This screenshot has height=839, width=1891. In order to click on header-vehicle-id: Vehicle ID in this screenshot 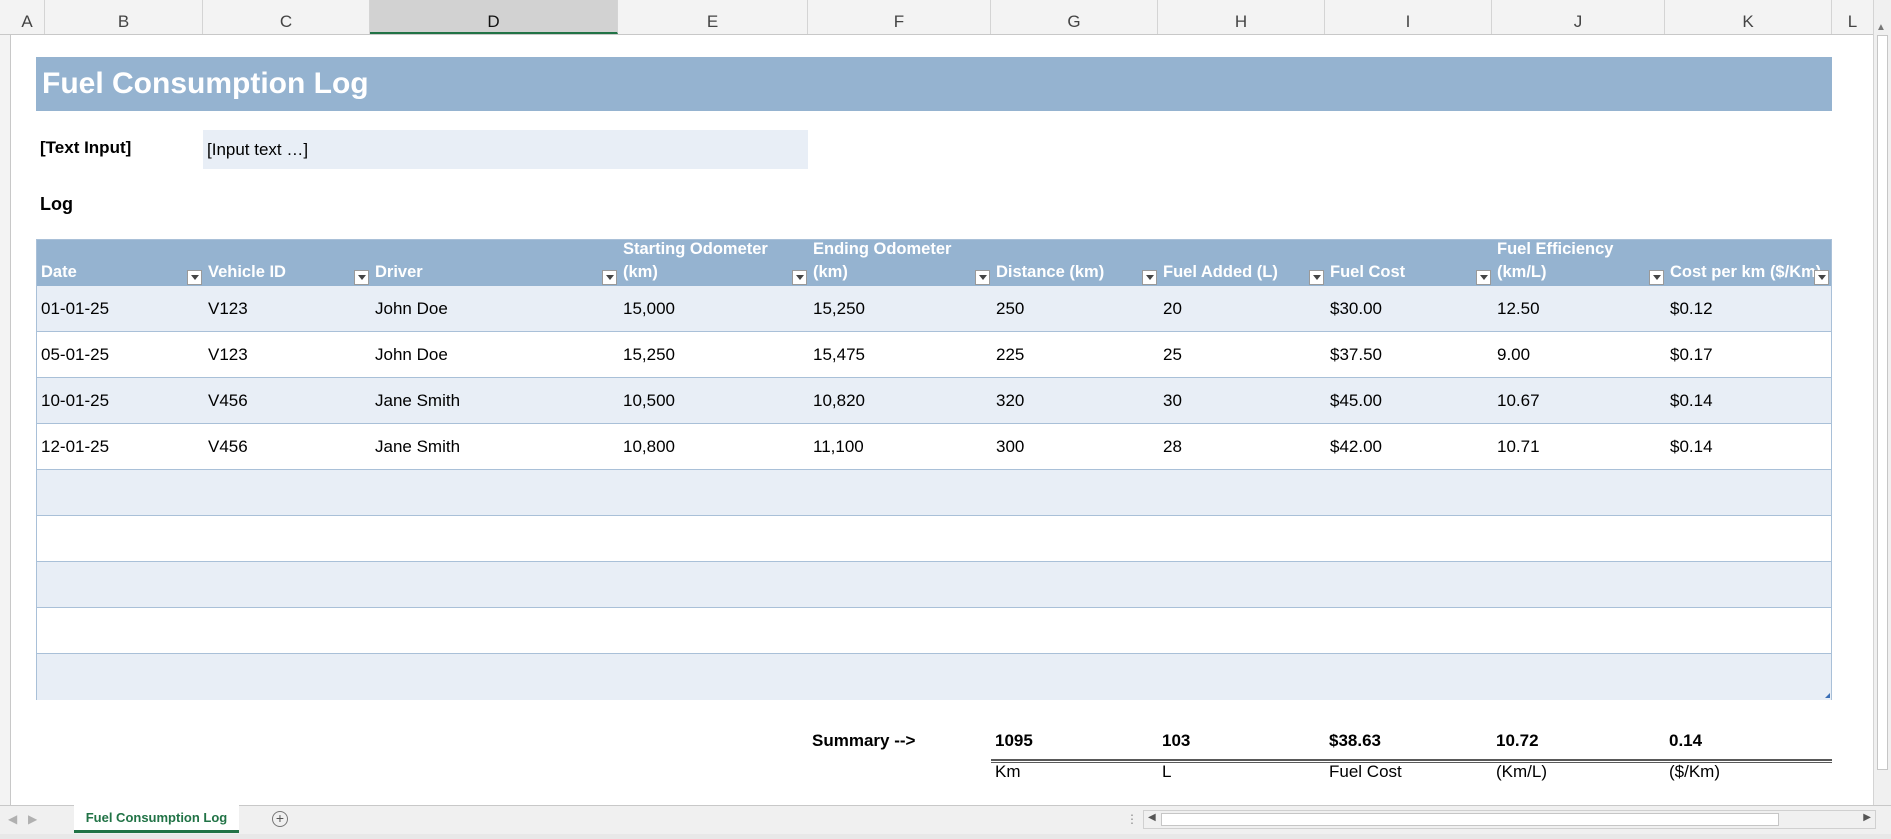, I will do `click(287, 263)`.